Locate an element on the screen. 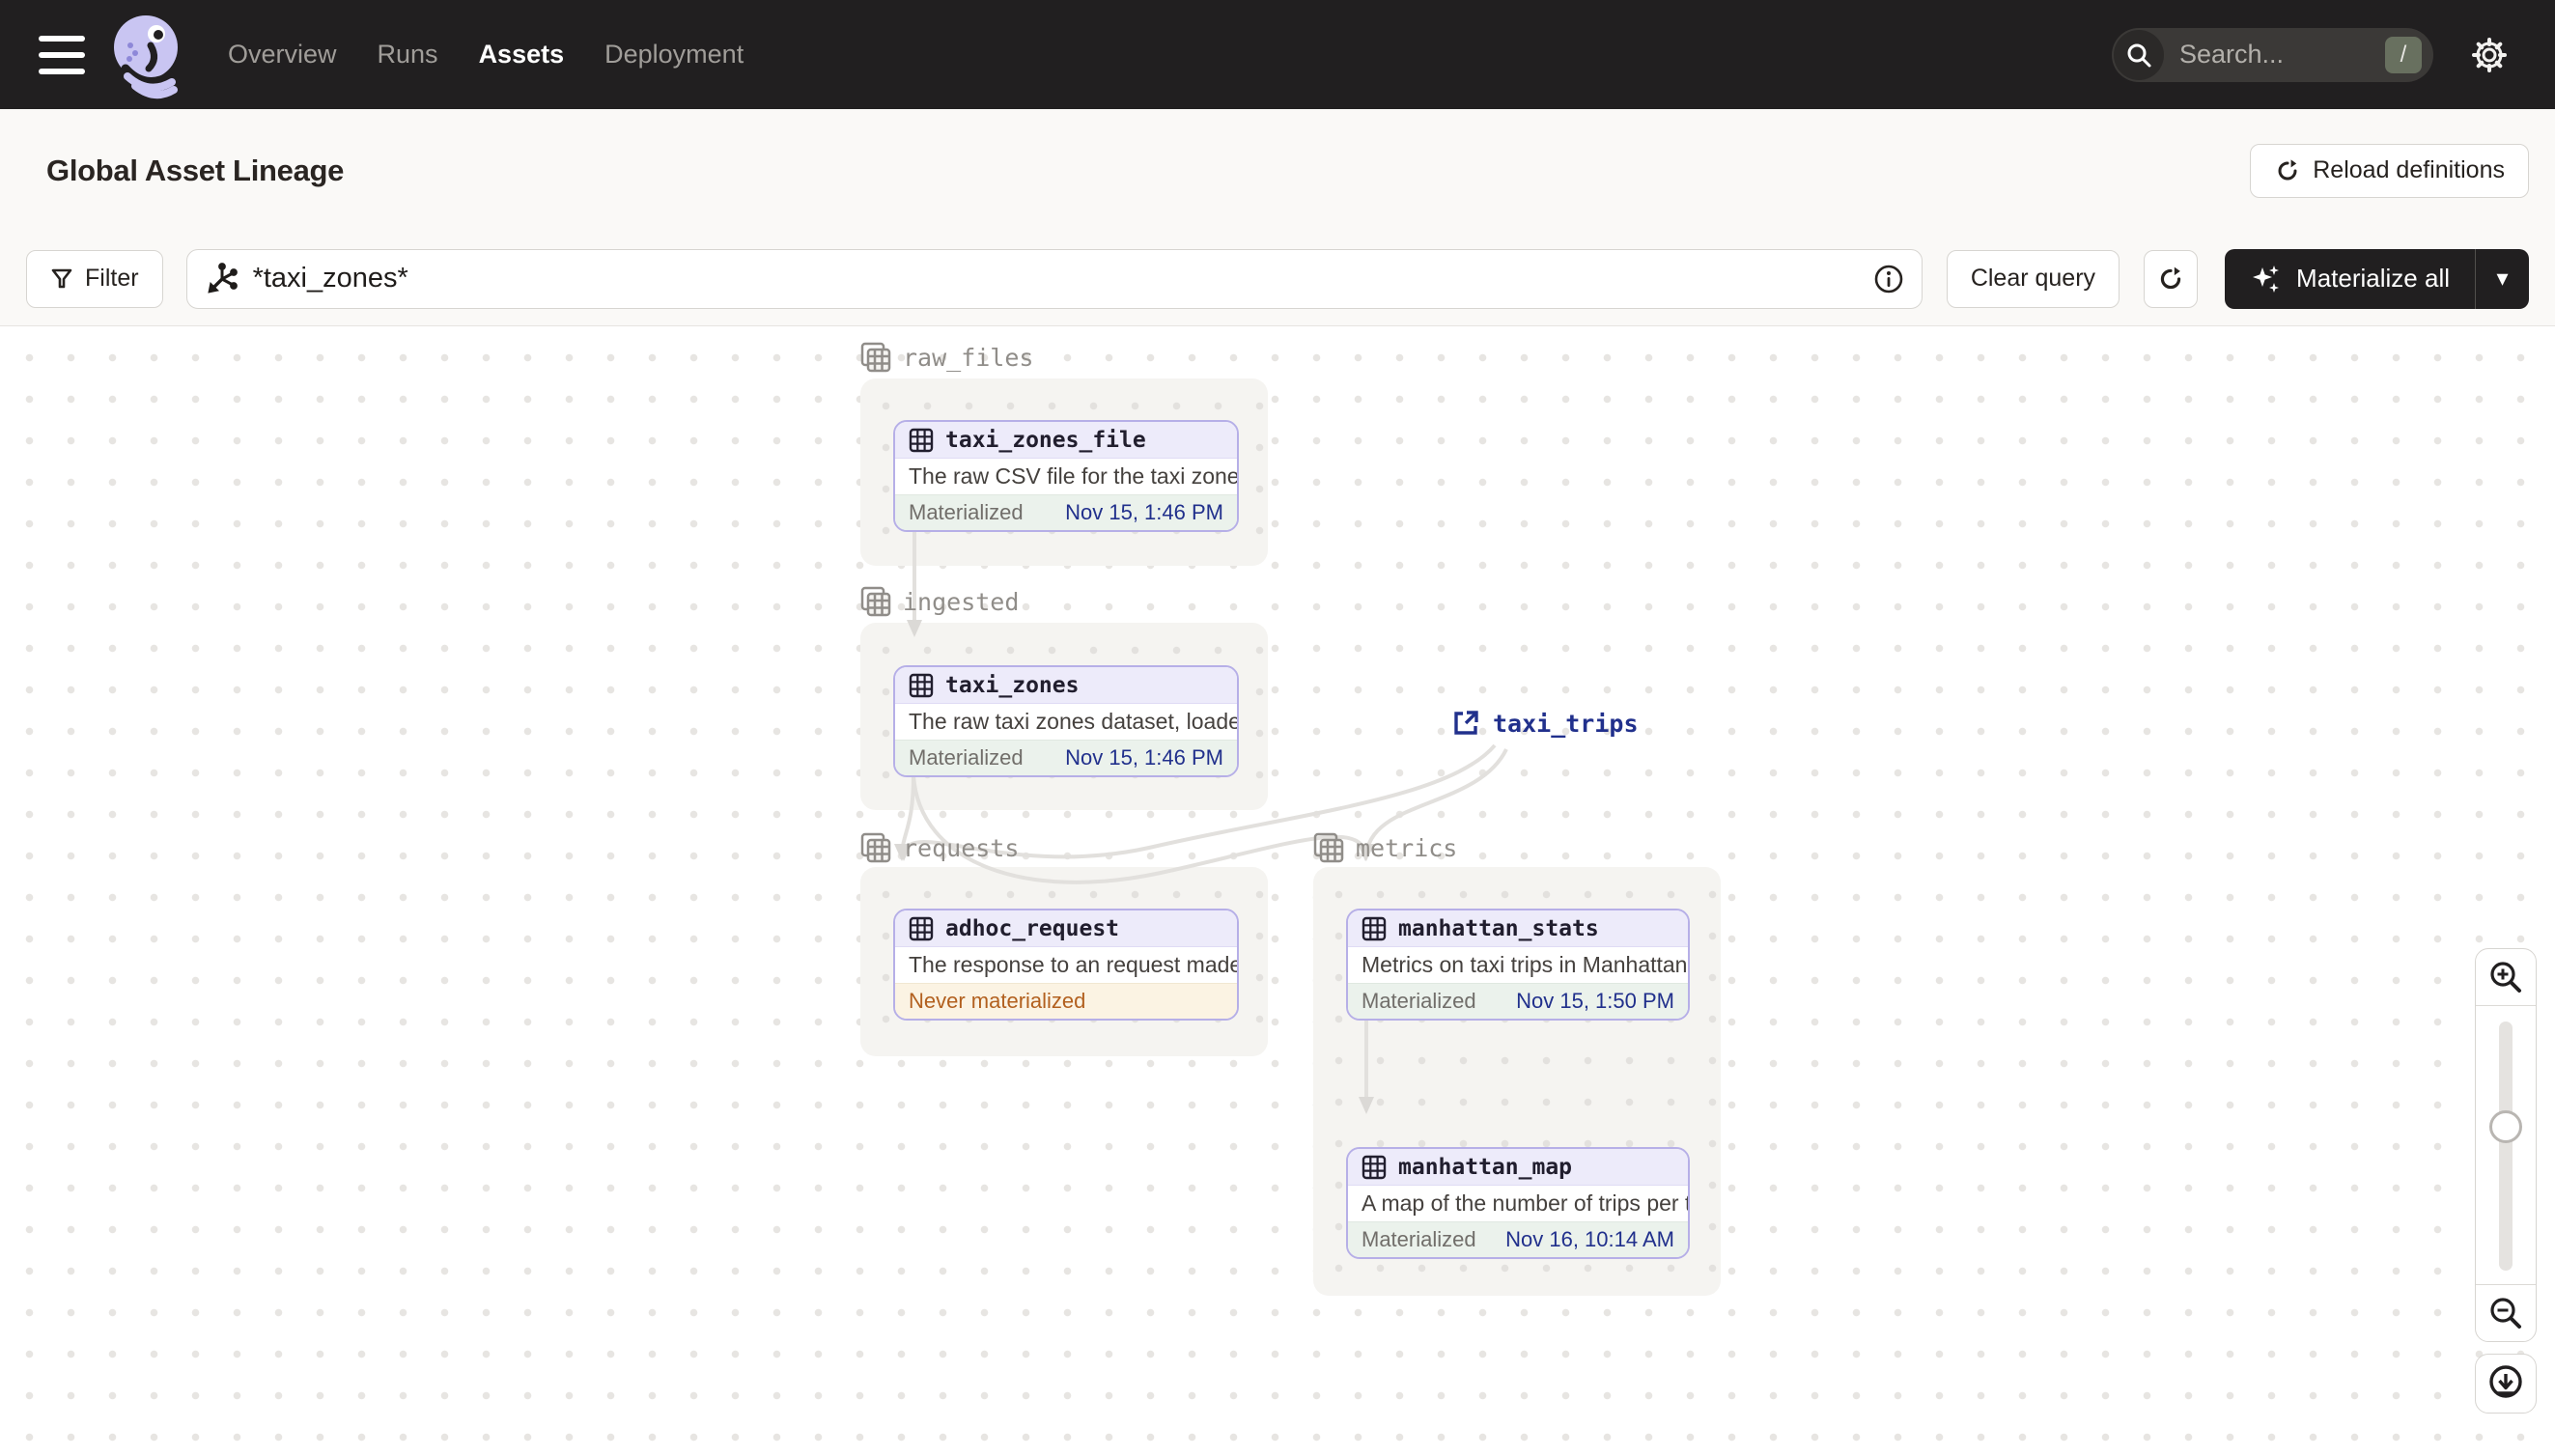 The image size is (2555, 1456). zoom-out-button is located at coordinates (2506, 1313).